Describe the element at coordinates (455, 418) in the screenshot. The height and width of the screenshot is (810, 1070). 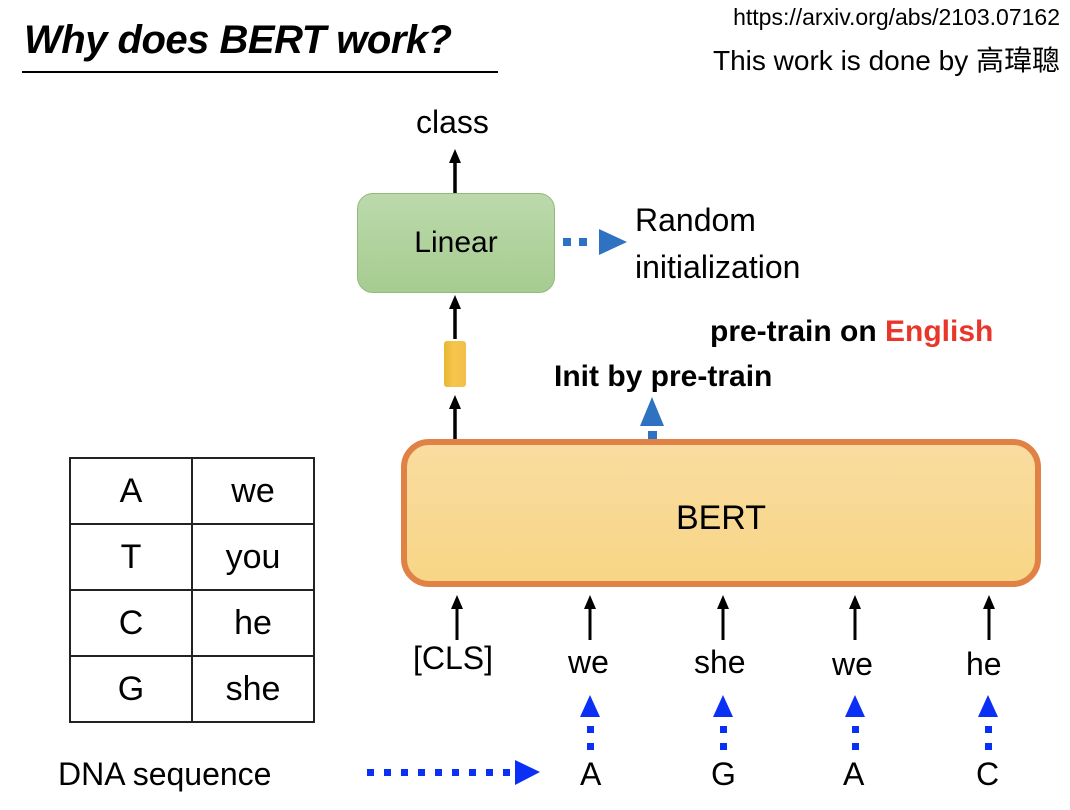
I see `arrow-bert-to-vector` at that location.